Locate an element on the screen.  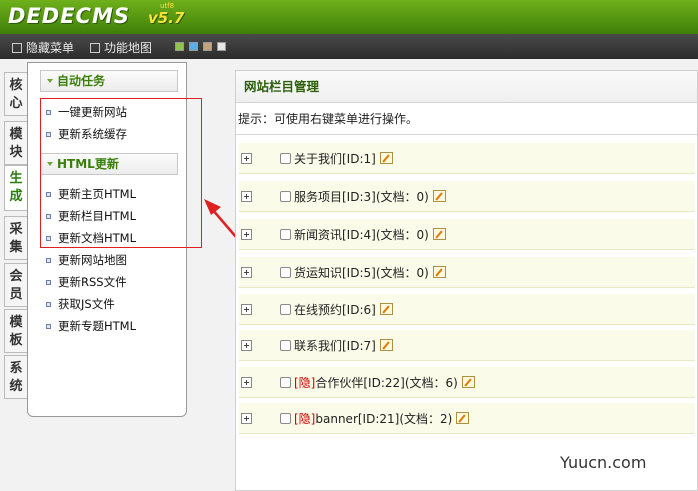
skin-swatch-green is located at coordinates (179, 46).